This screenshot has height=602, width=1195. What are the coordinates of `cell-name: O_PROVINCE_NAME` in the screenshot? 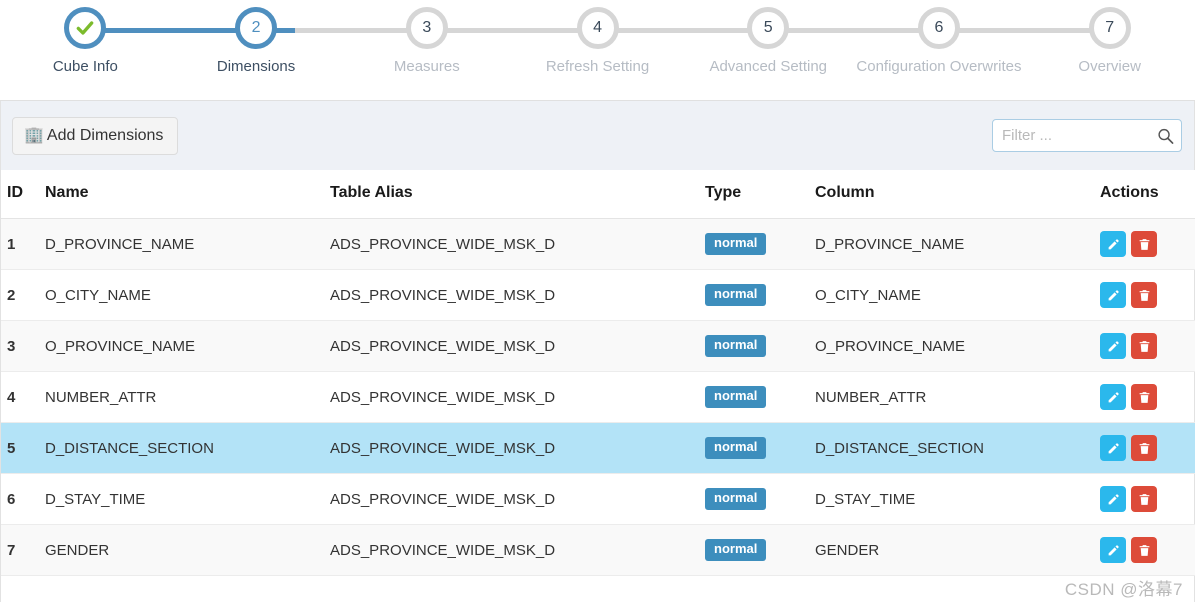 It's located at (187, 346).